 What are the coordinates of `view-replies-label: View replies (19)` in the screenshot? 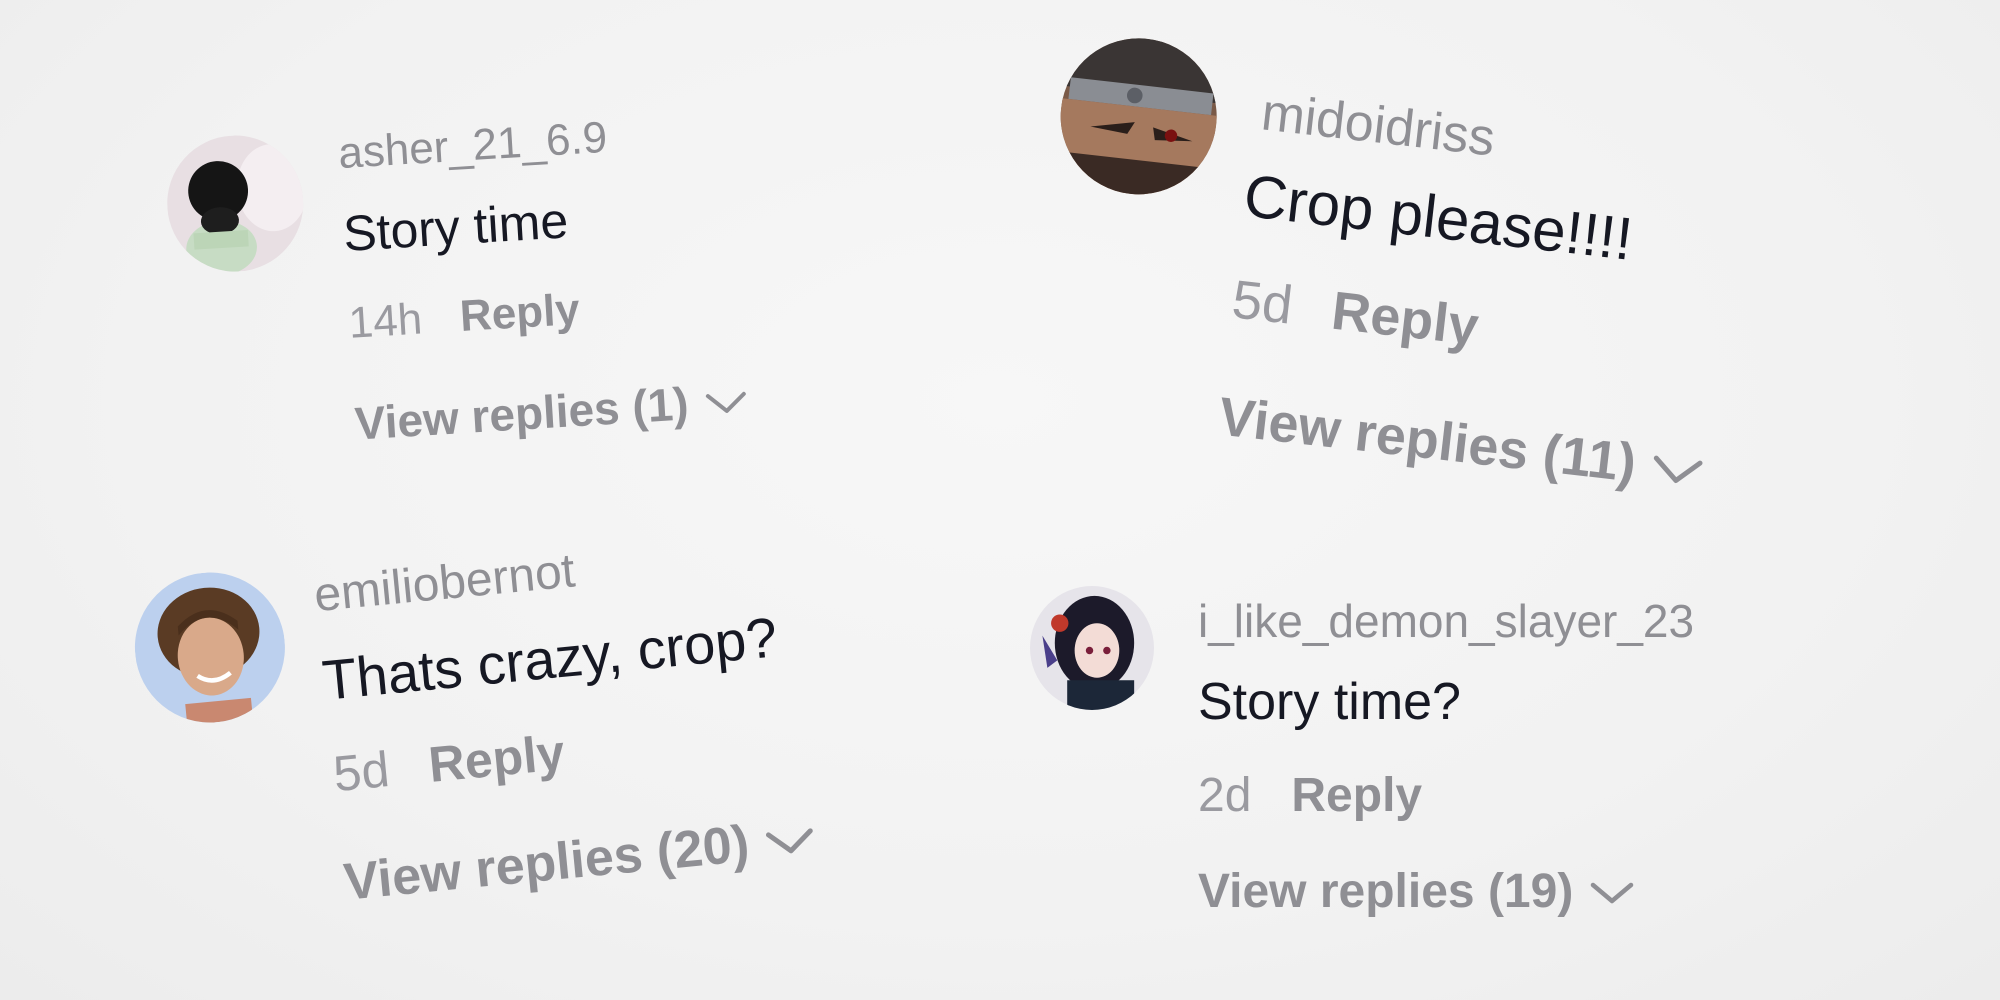 It's located at (1386, 891).